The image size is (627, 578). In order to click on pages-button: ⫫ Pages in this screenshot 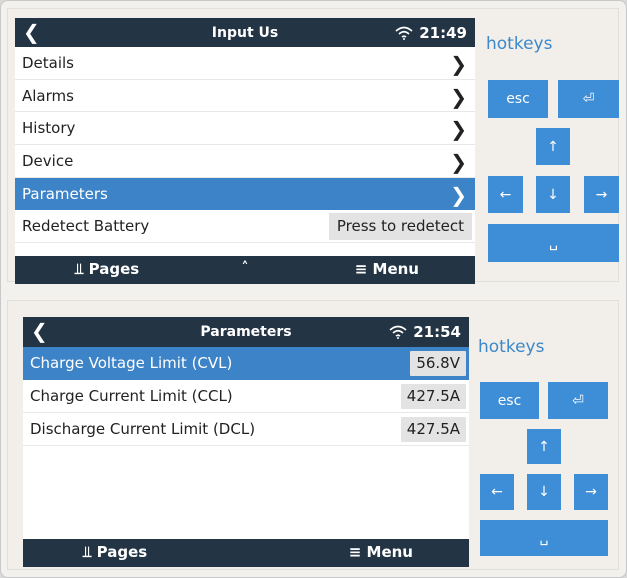, I will do `click(115, 552)`.